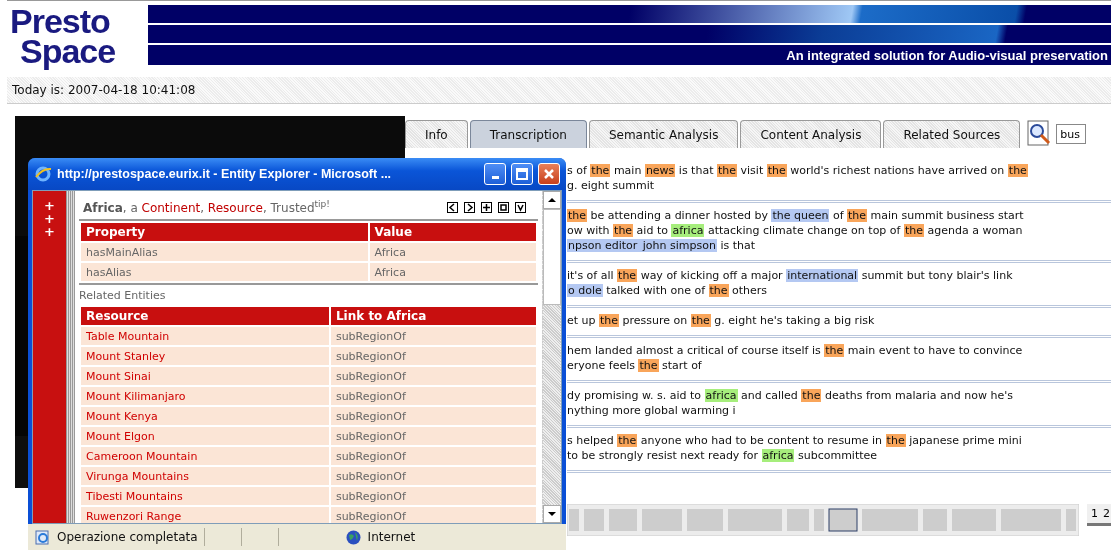 This screenshot has width=1111, height=550. I want to click on date-text: Today is: 2007-04-18 10:41:08, so click(104, 90).